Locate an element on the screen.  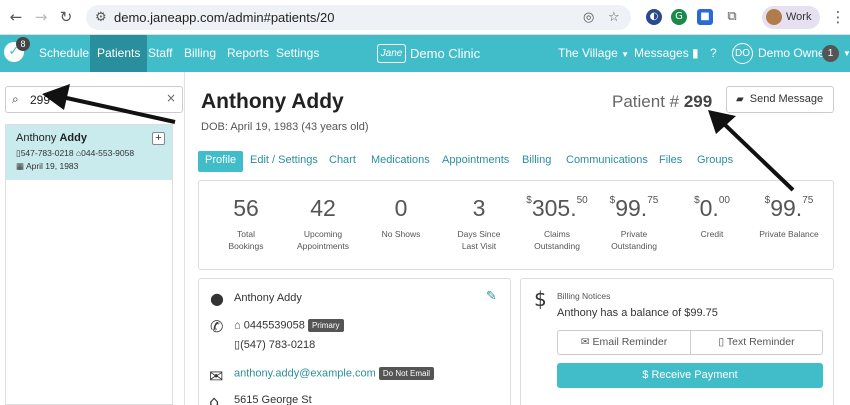
stat-item: 42 Upcoming Appointments is located at coordinates (323, 223).